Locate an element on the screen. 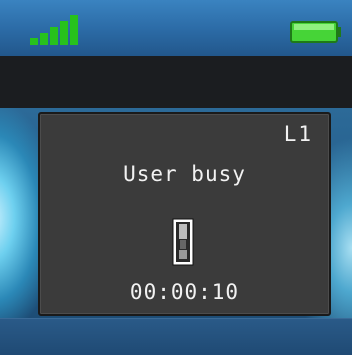 The image size is (352, 355). battery-full-icon is located at coordinates (315, 32).